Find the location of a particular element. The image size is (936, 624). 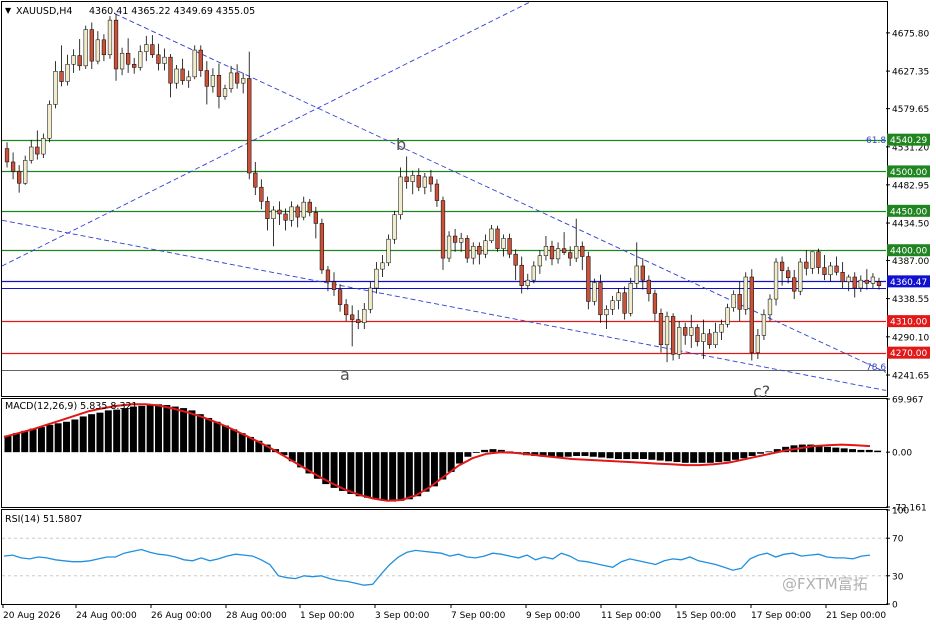

price-tick-label: 4241.65 is located at coordinates (910, 376).